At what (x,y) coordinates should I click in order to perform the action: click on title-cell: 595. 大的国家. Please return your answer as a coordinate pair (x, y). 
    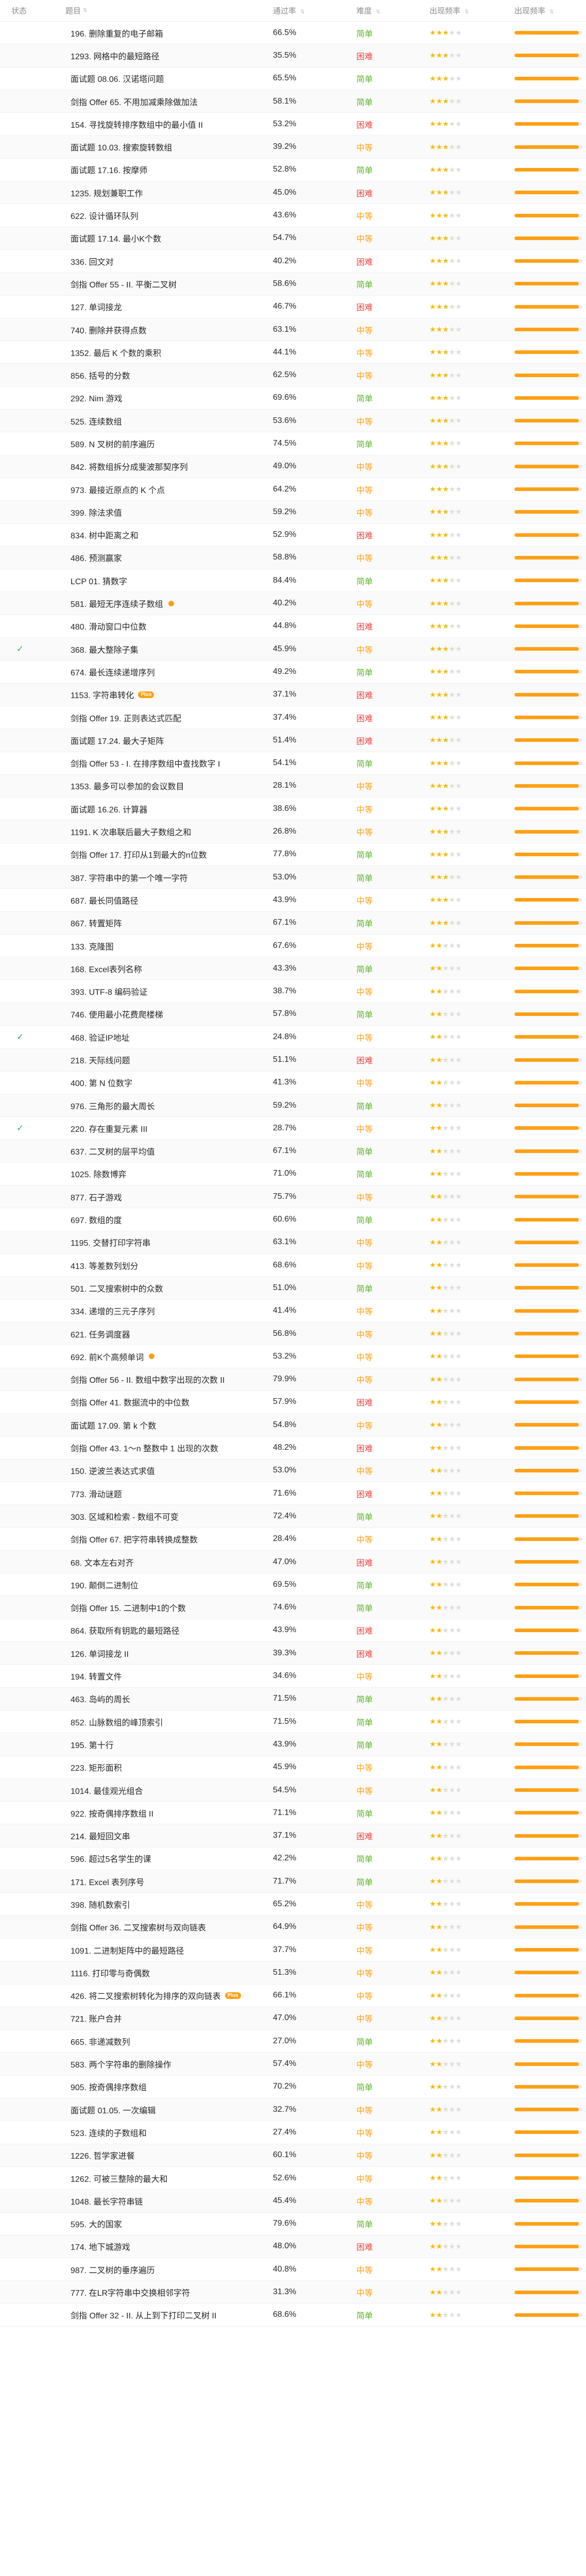
    Looking at the image, I should click on (158, 2223).